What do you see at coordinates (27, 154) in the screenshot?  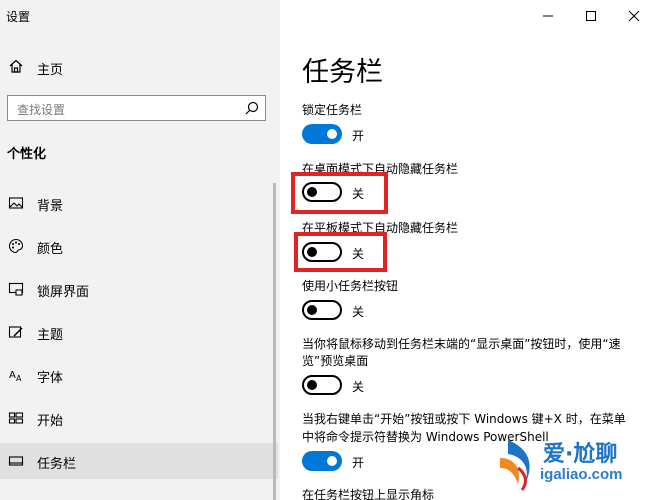 I see `section-title: 个性化` at bounding box center [27, 154].